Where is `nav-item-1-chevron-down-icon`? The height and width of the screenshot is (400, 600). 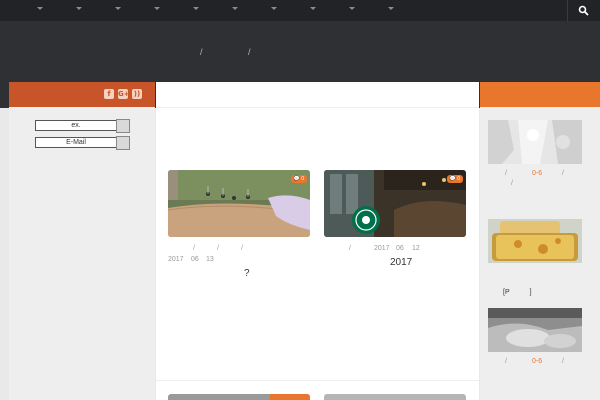
nav-item-1-chevron-down-icon is located at coordinates (40, 8).